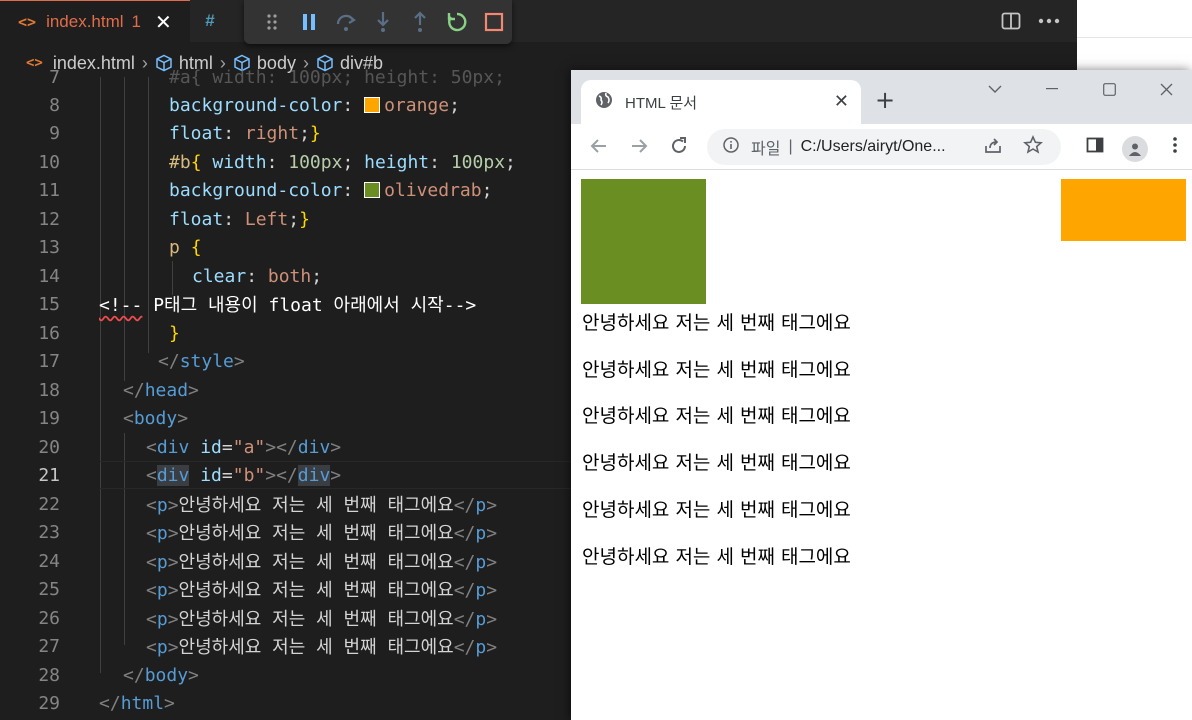  Describe the element at coordinates (309, 22) in the screenshot. I see `pause-icon` at that location.